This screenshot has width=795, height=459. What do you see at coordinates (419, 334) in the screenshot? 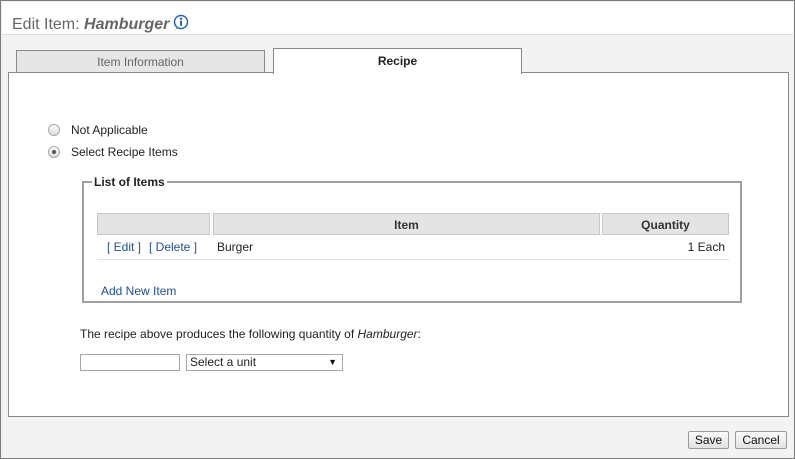
I see `produces-suffix: :` at bounding box center [419, 334].